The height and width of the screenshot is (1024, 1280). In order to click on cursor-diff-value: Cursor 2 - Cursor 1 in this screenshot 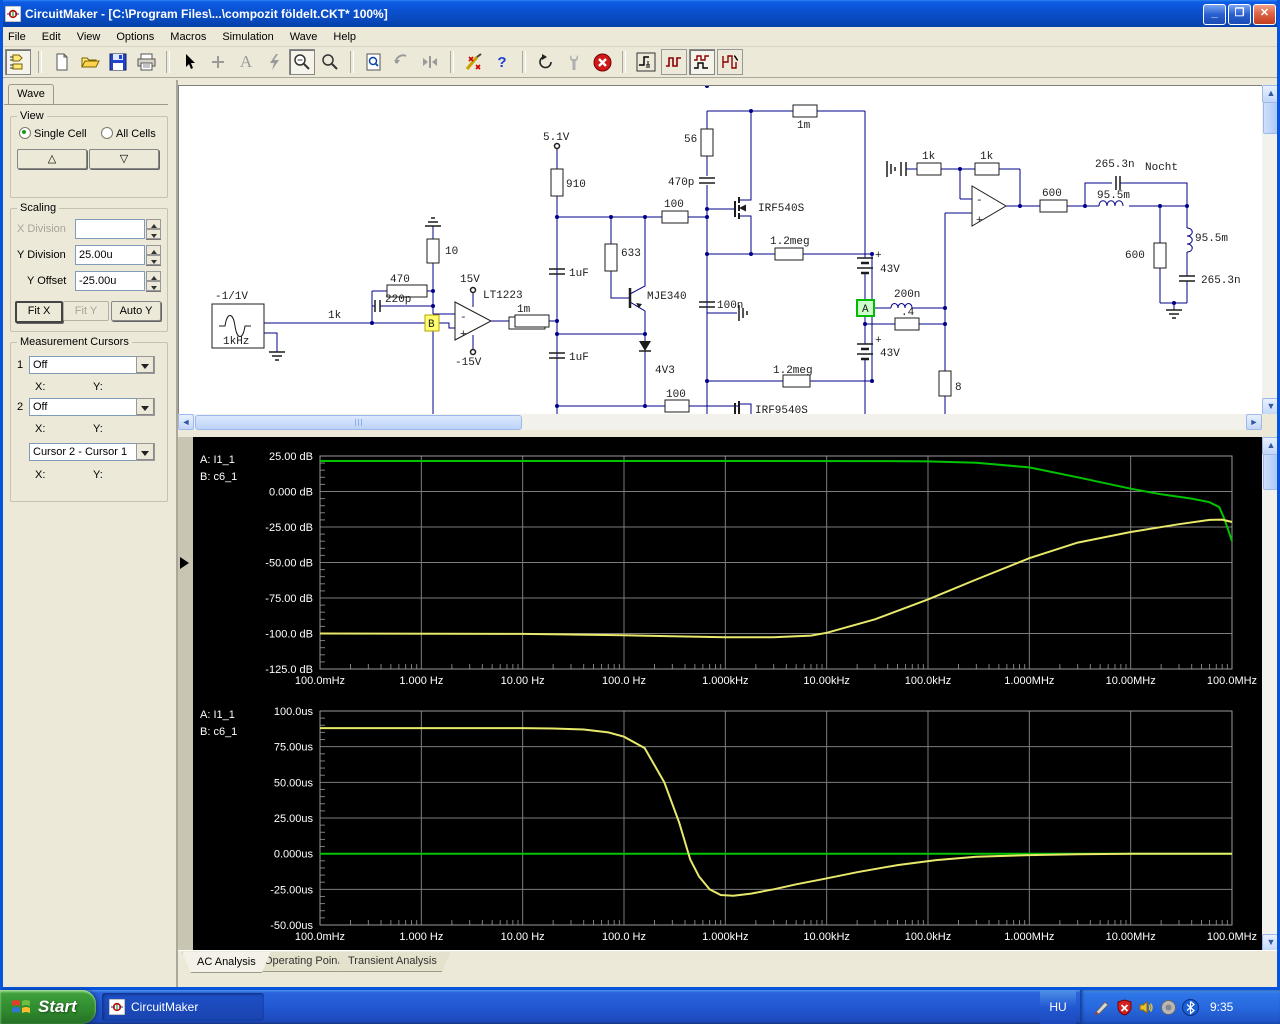, I will do `click(82, 452)`.